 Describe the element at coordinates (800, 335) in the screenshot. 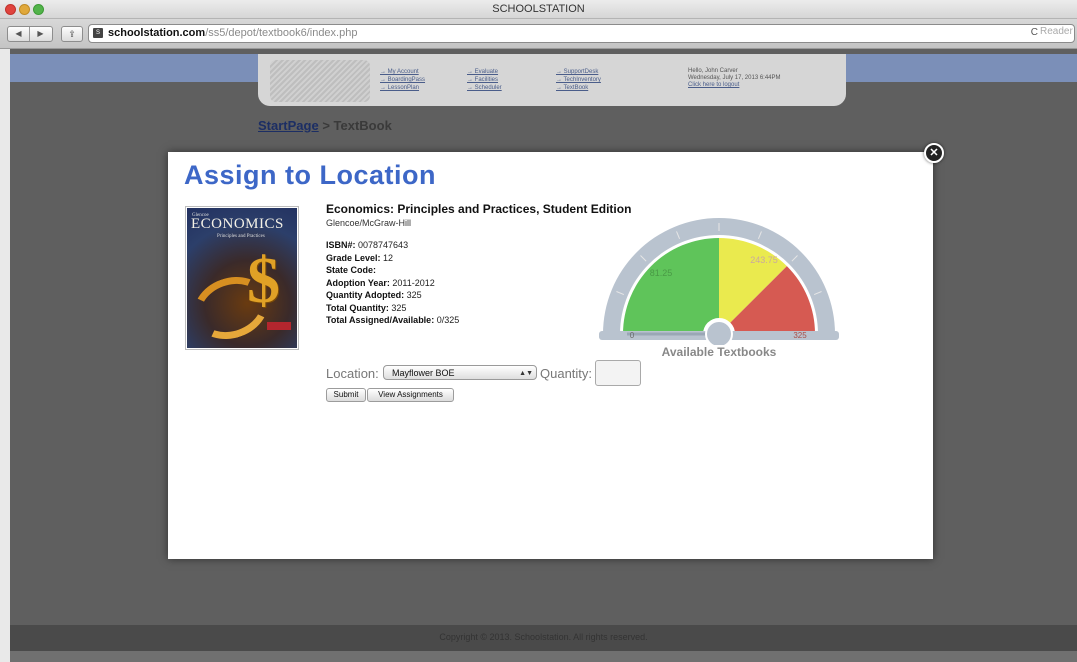

I see `gauge-max-label: 325` at that location.